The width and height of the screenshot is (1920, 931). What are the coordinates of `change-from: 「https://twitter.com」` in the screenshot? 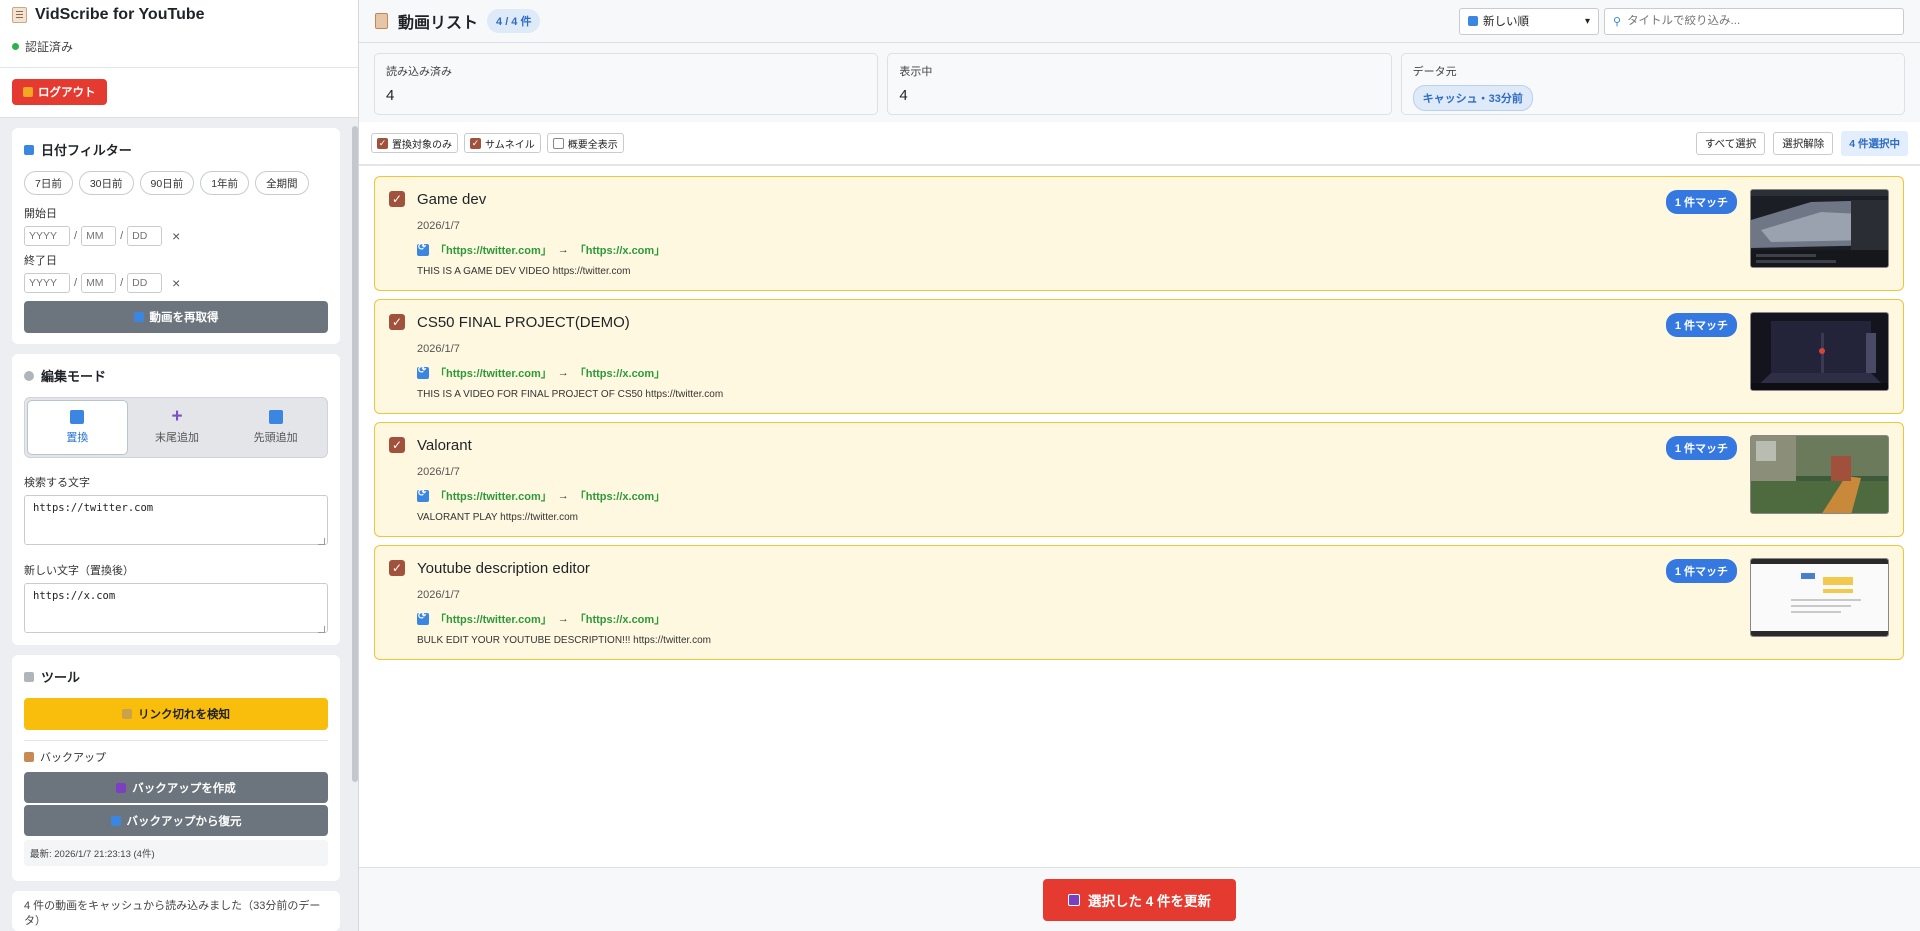 It's located at (493, 620).